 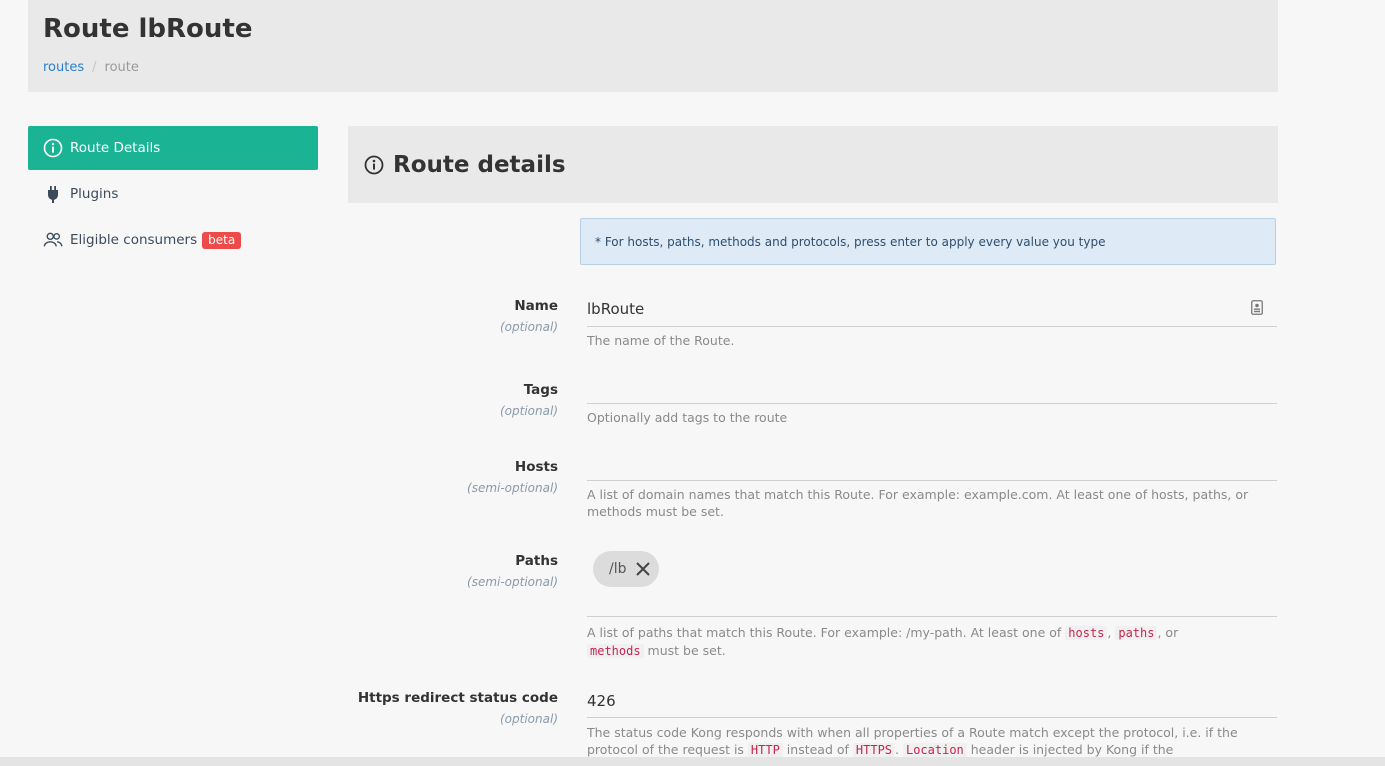 What do you see at coordinates (817, 749) in the screenshot?
I see `https-redirect-help-text: instead of` at bounding box center [817, 749].